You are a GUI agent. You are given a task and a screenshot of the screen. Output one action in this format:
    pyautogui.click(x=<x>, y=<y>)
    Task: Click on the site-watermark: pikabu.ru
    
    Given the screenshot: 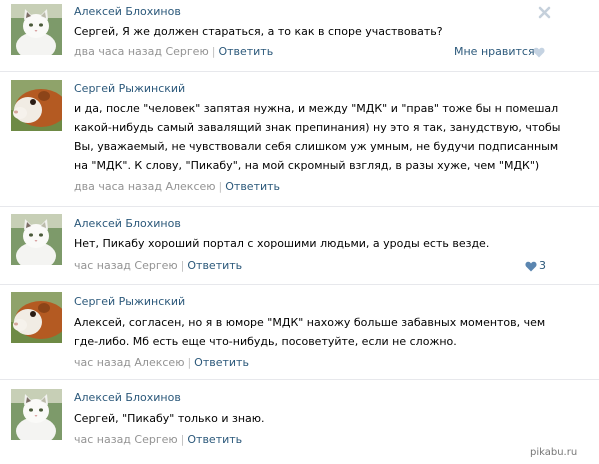 What is the action you would take?
    pyautogui.click(x=554, y=452)
    